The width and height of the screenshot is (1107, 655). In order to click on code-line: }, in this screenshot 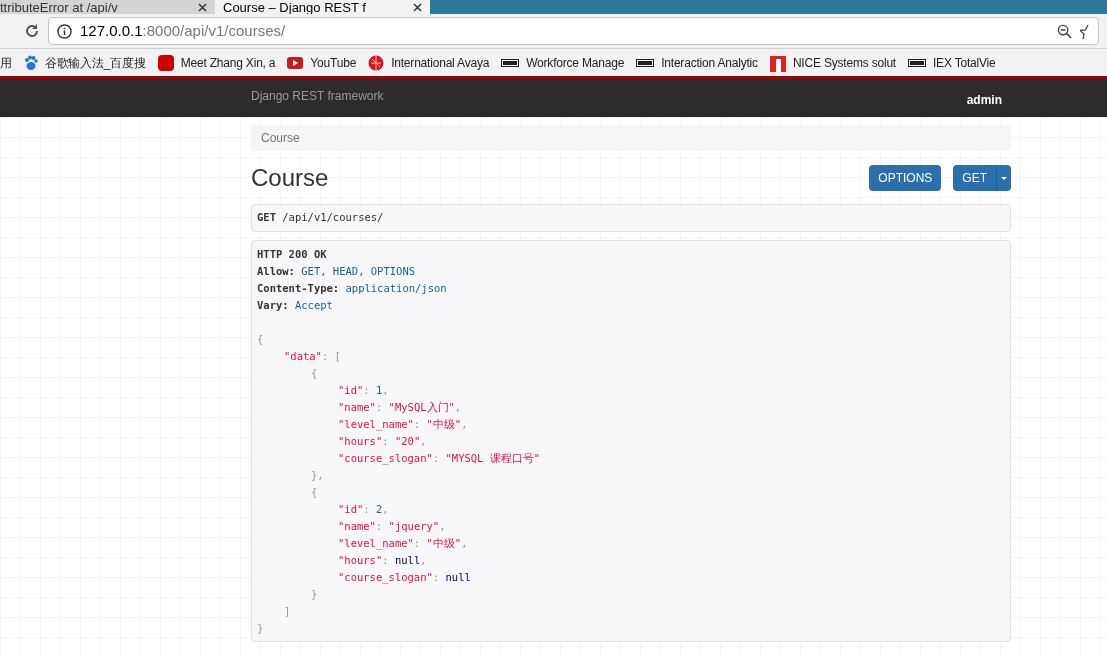, I will do `click(317, 475)`.